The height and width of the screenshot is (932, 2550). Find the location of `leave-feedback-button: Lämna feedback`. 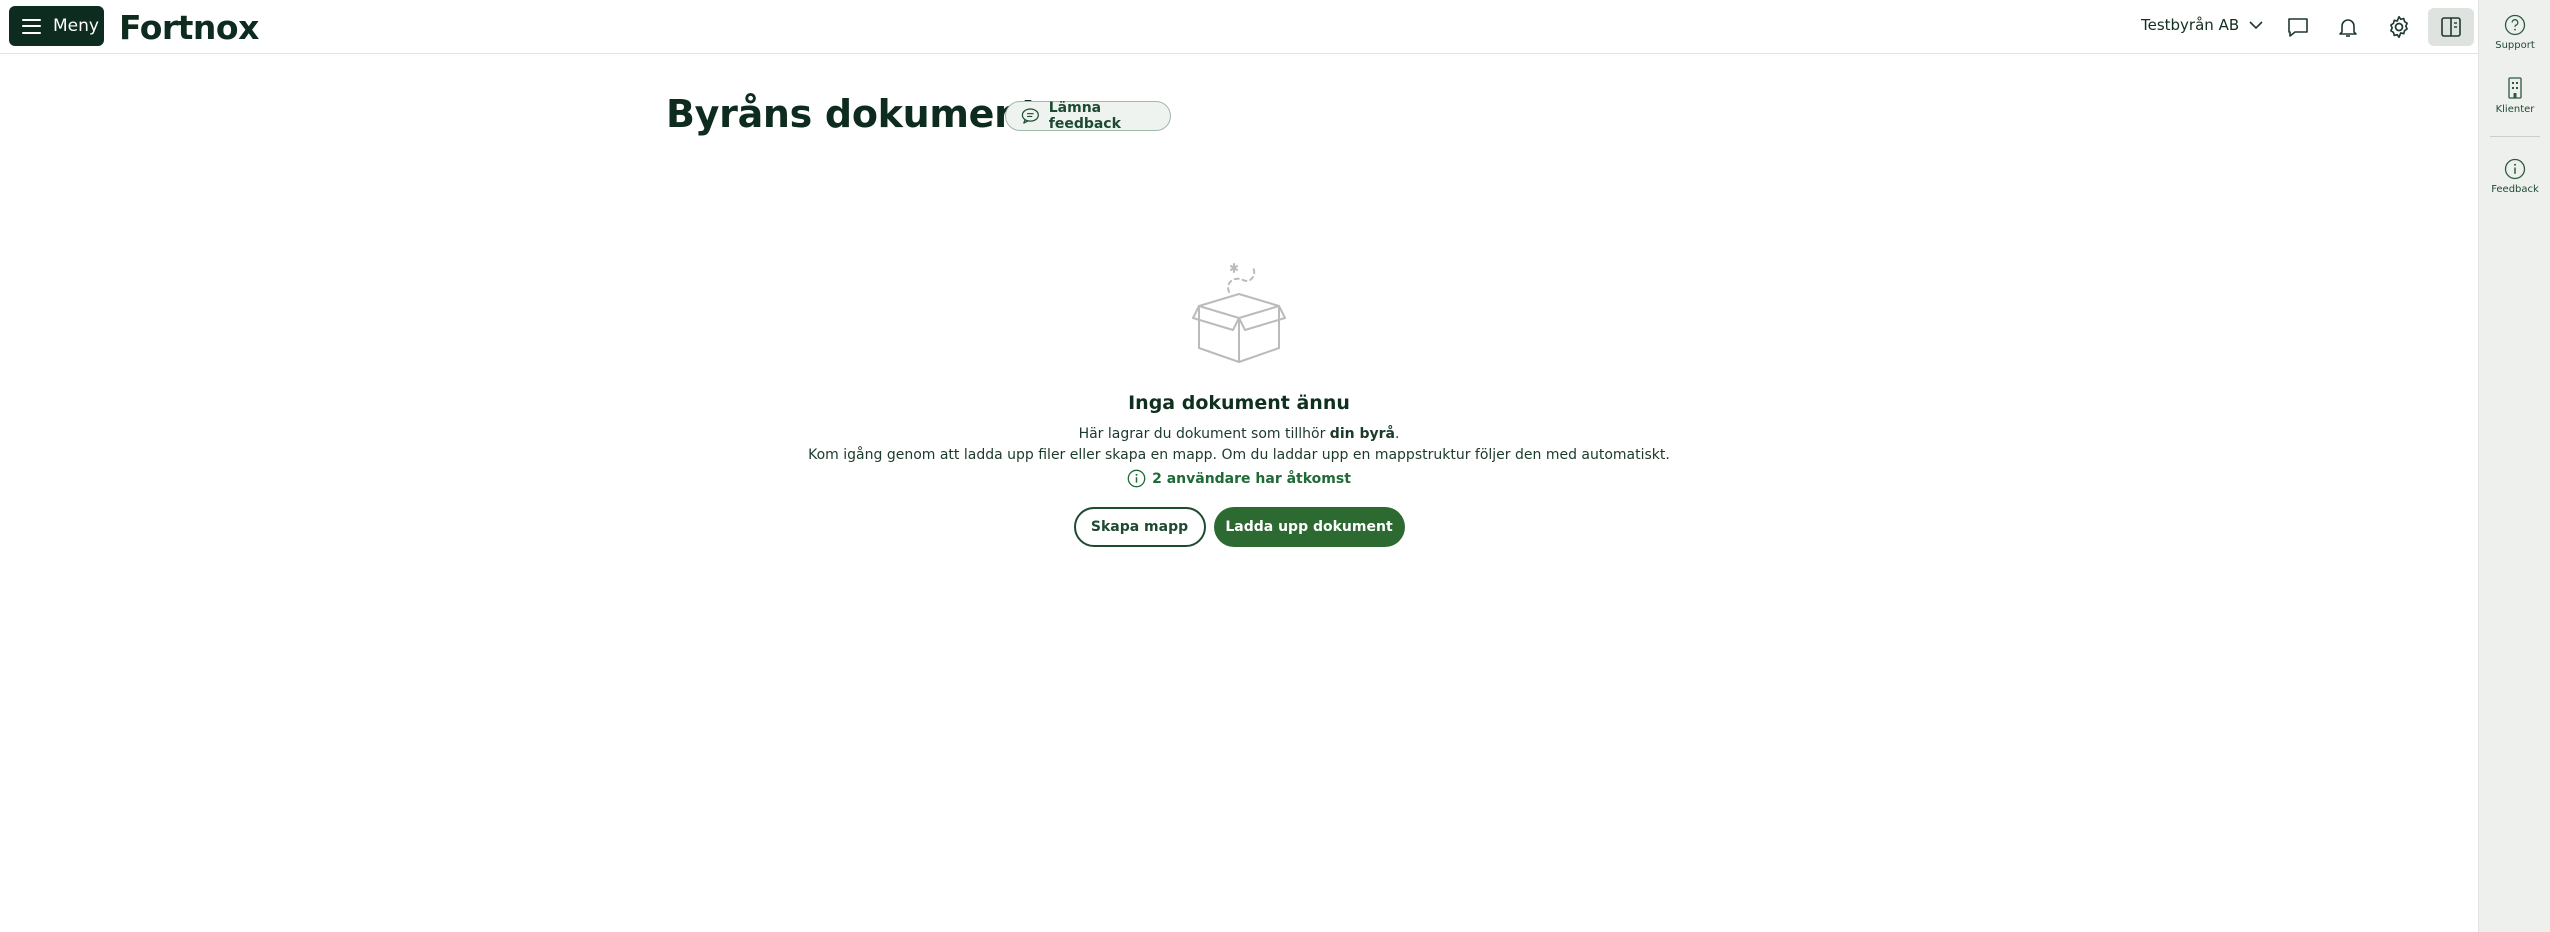

leave-feedback-button: Lämna feedback is located at coordinates (1088, 116).